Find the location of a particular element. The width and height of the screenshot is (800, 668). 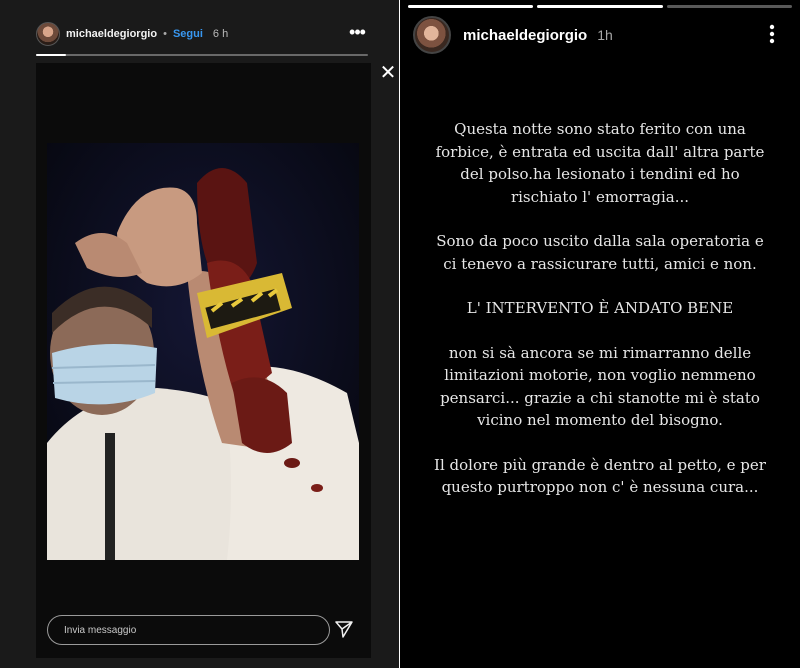

follow-button: Segui is located at coordinates (188, 34).